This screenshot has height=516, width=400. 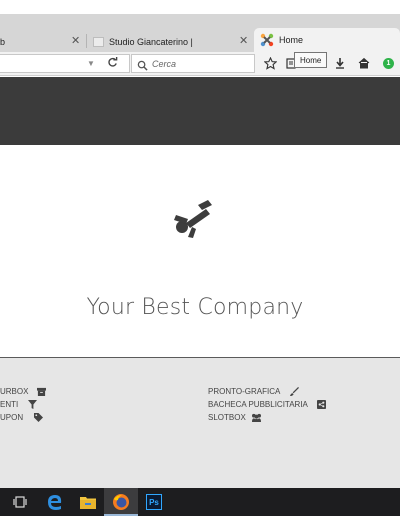 I want to click on tab-1-label: b, so click(x=3, y=41).